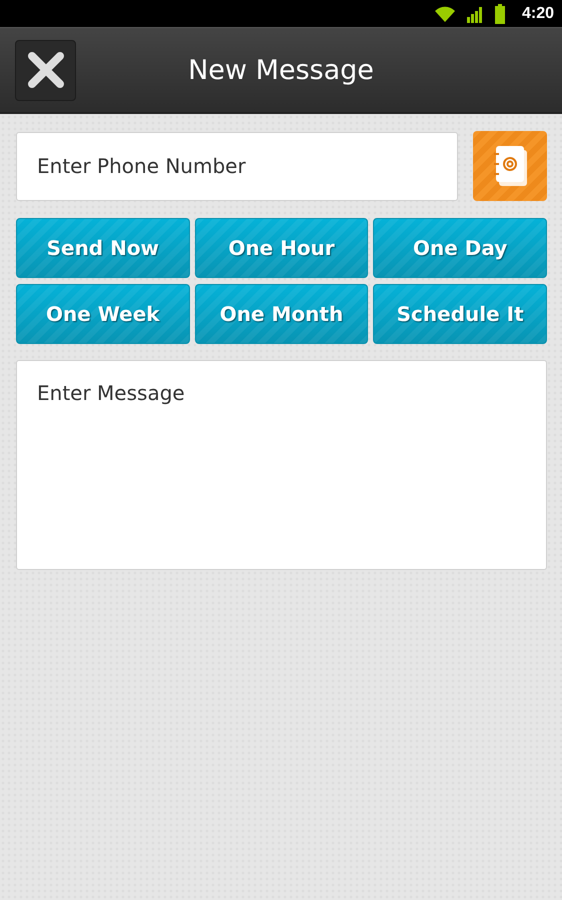 The height and width of the screenshot is (900, 562). I want to click on address-book-button, so click(510, 166).